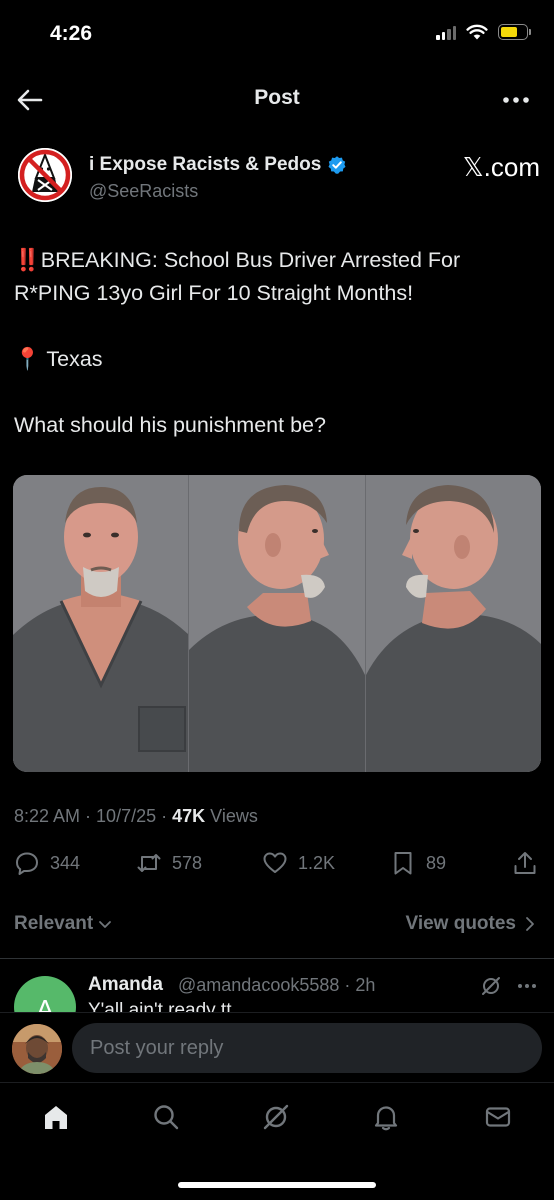 The image size is (554, 1200). I want to click on reply-more-icon, so click(527, 986).